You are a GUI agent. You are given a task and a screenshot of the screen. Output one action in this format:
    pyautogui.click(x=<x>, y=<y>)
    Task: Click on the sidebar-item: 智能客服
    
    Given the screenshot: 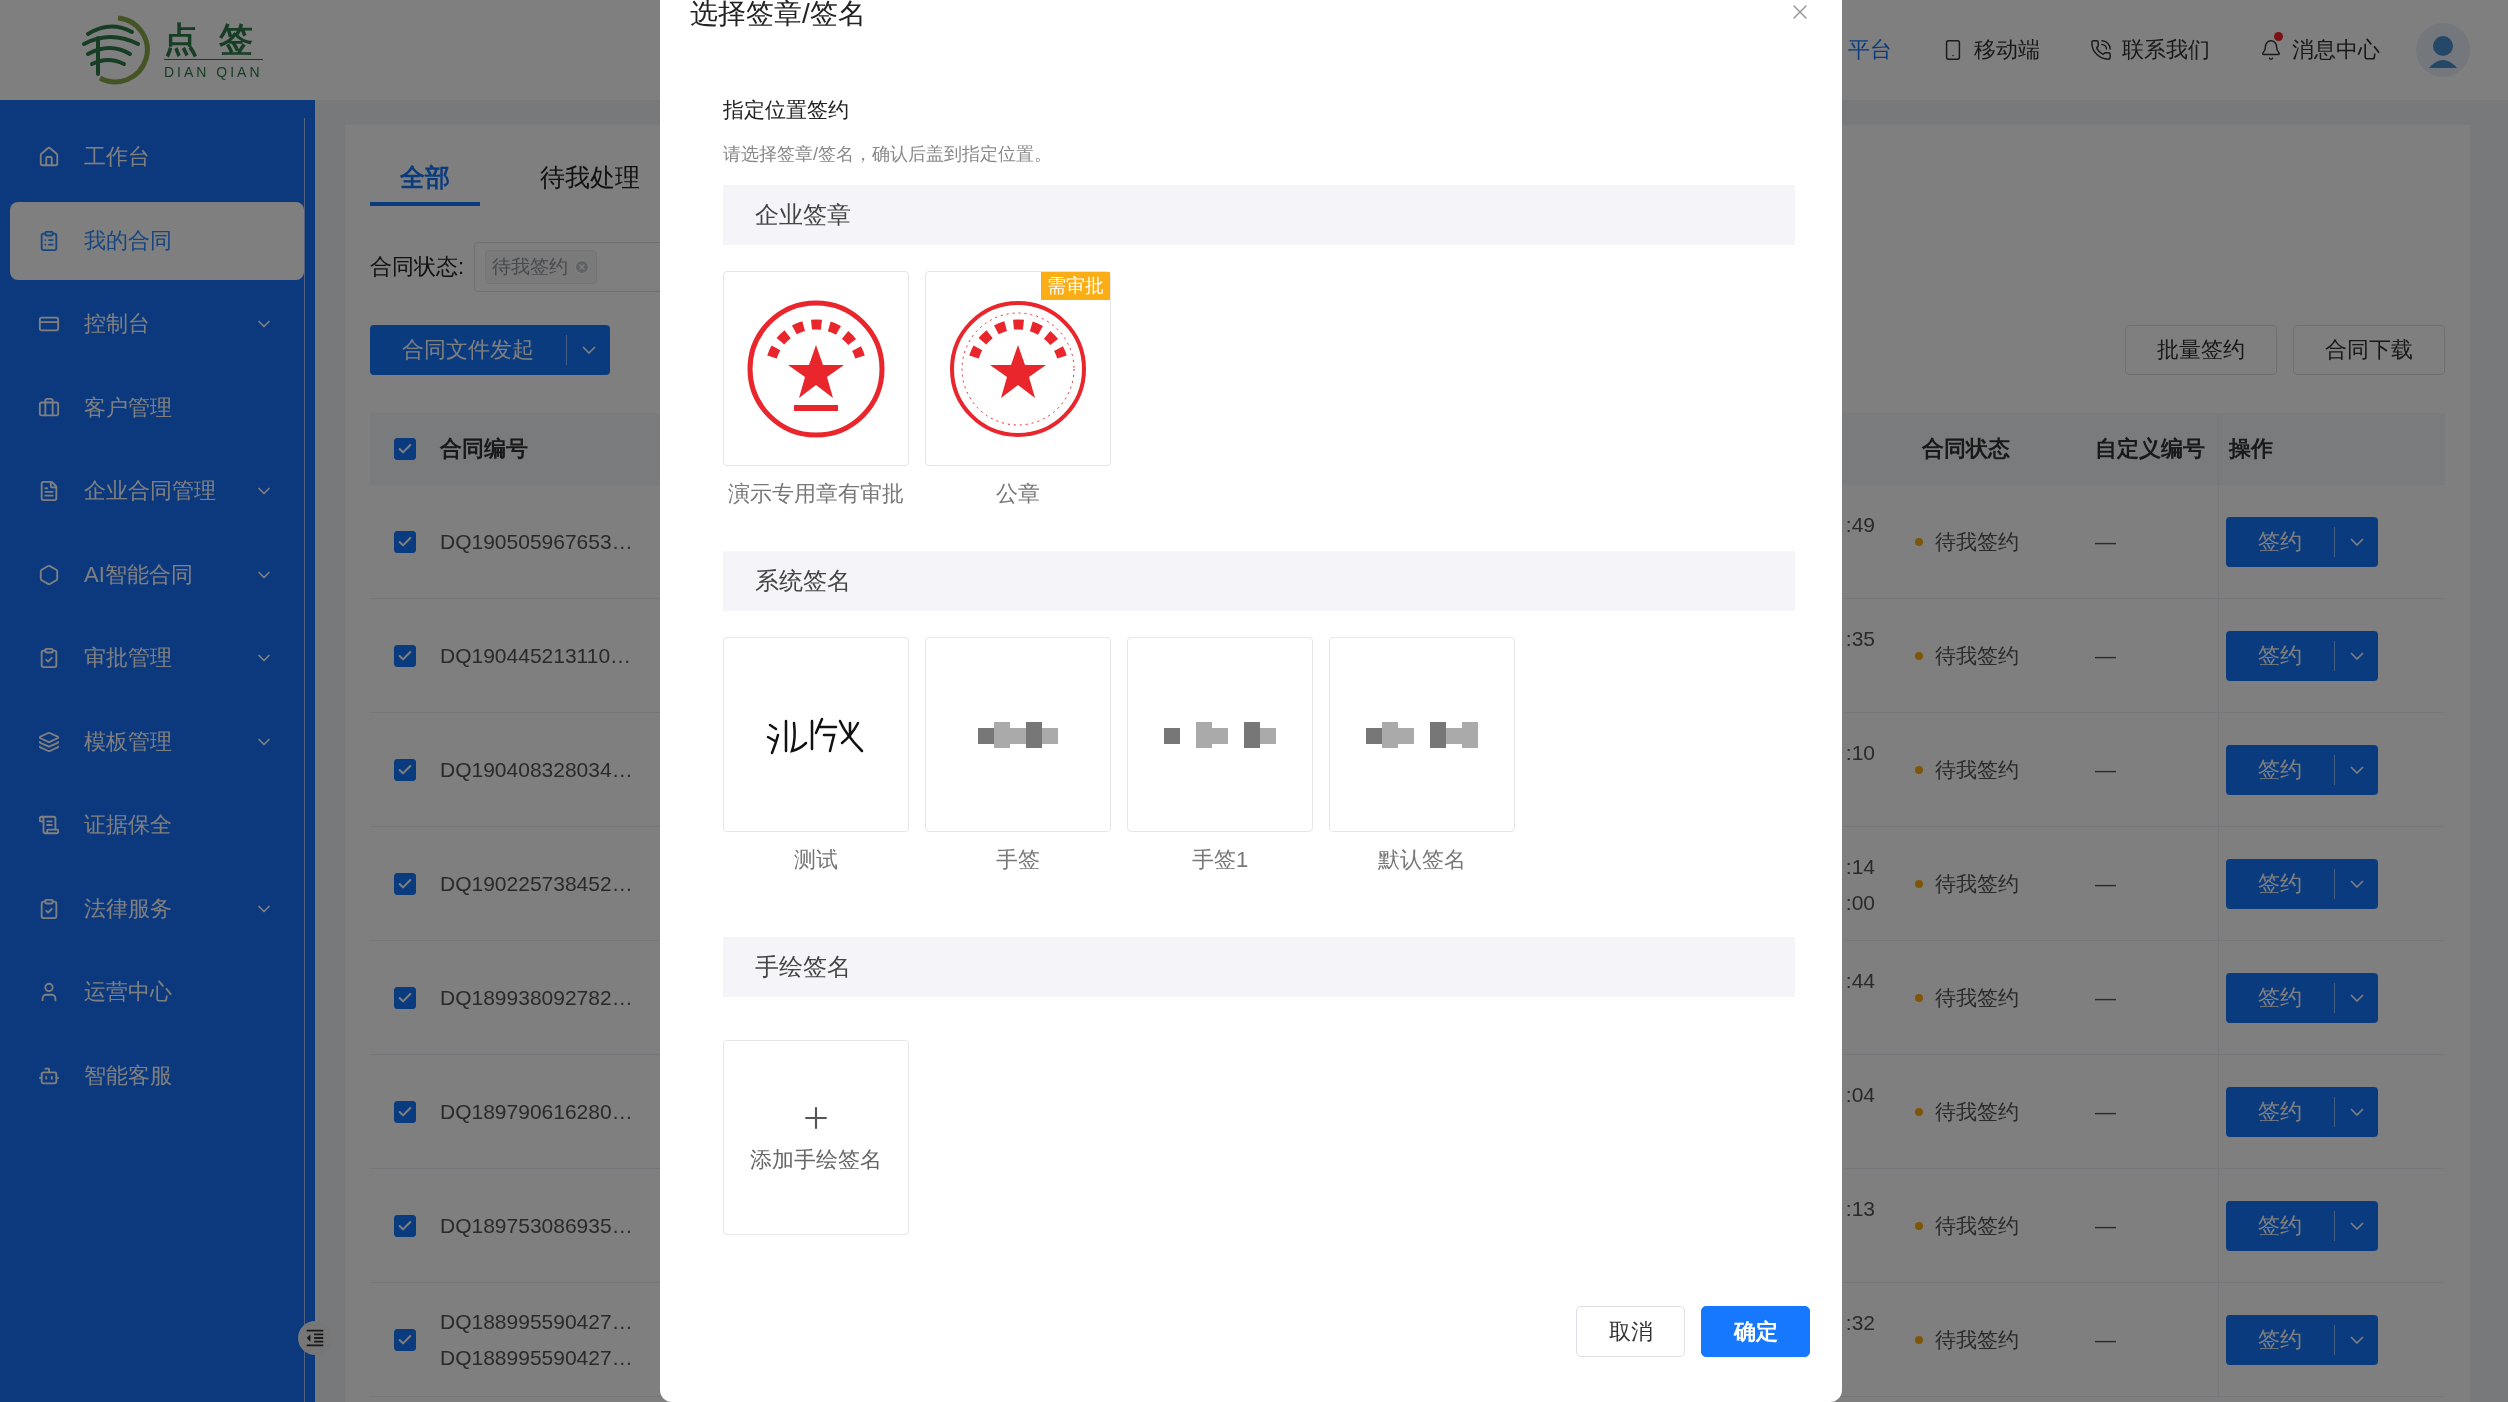 What is the action you would take?
    pyautogui.click(x=157, y=1075)
    